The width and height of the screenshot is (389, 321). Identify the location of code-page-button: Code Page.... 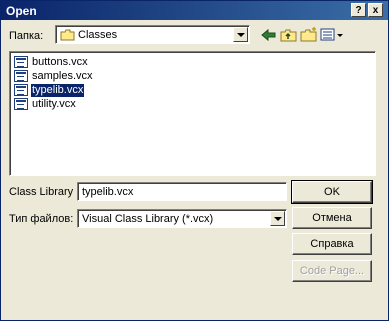
(332, 271).